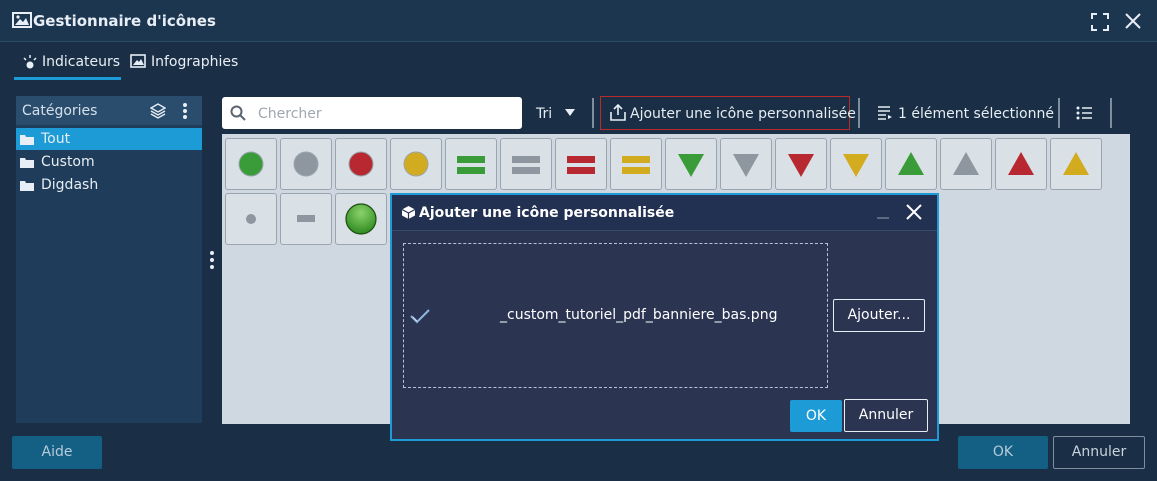 This screenshot has width=1157, height=481. I want to click on tab-infographies: Infographies, so click(185, 65).